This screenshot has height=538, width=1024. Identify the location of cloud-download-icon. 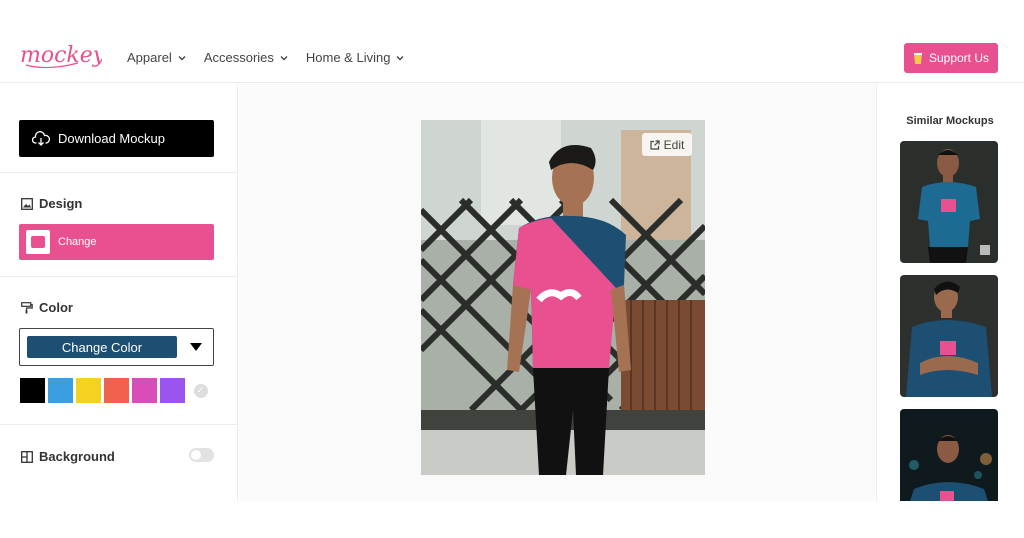
(41, 138).